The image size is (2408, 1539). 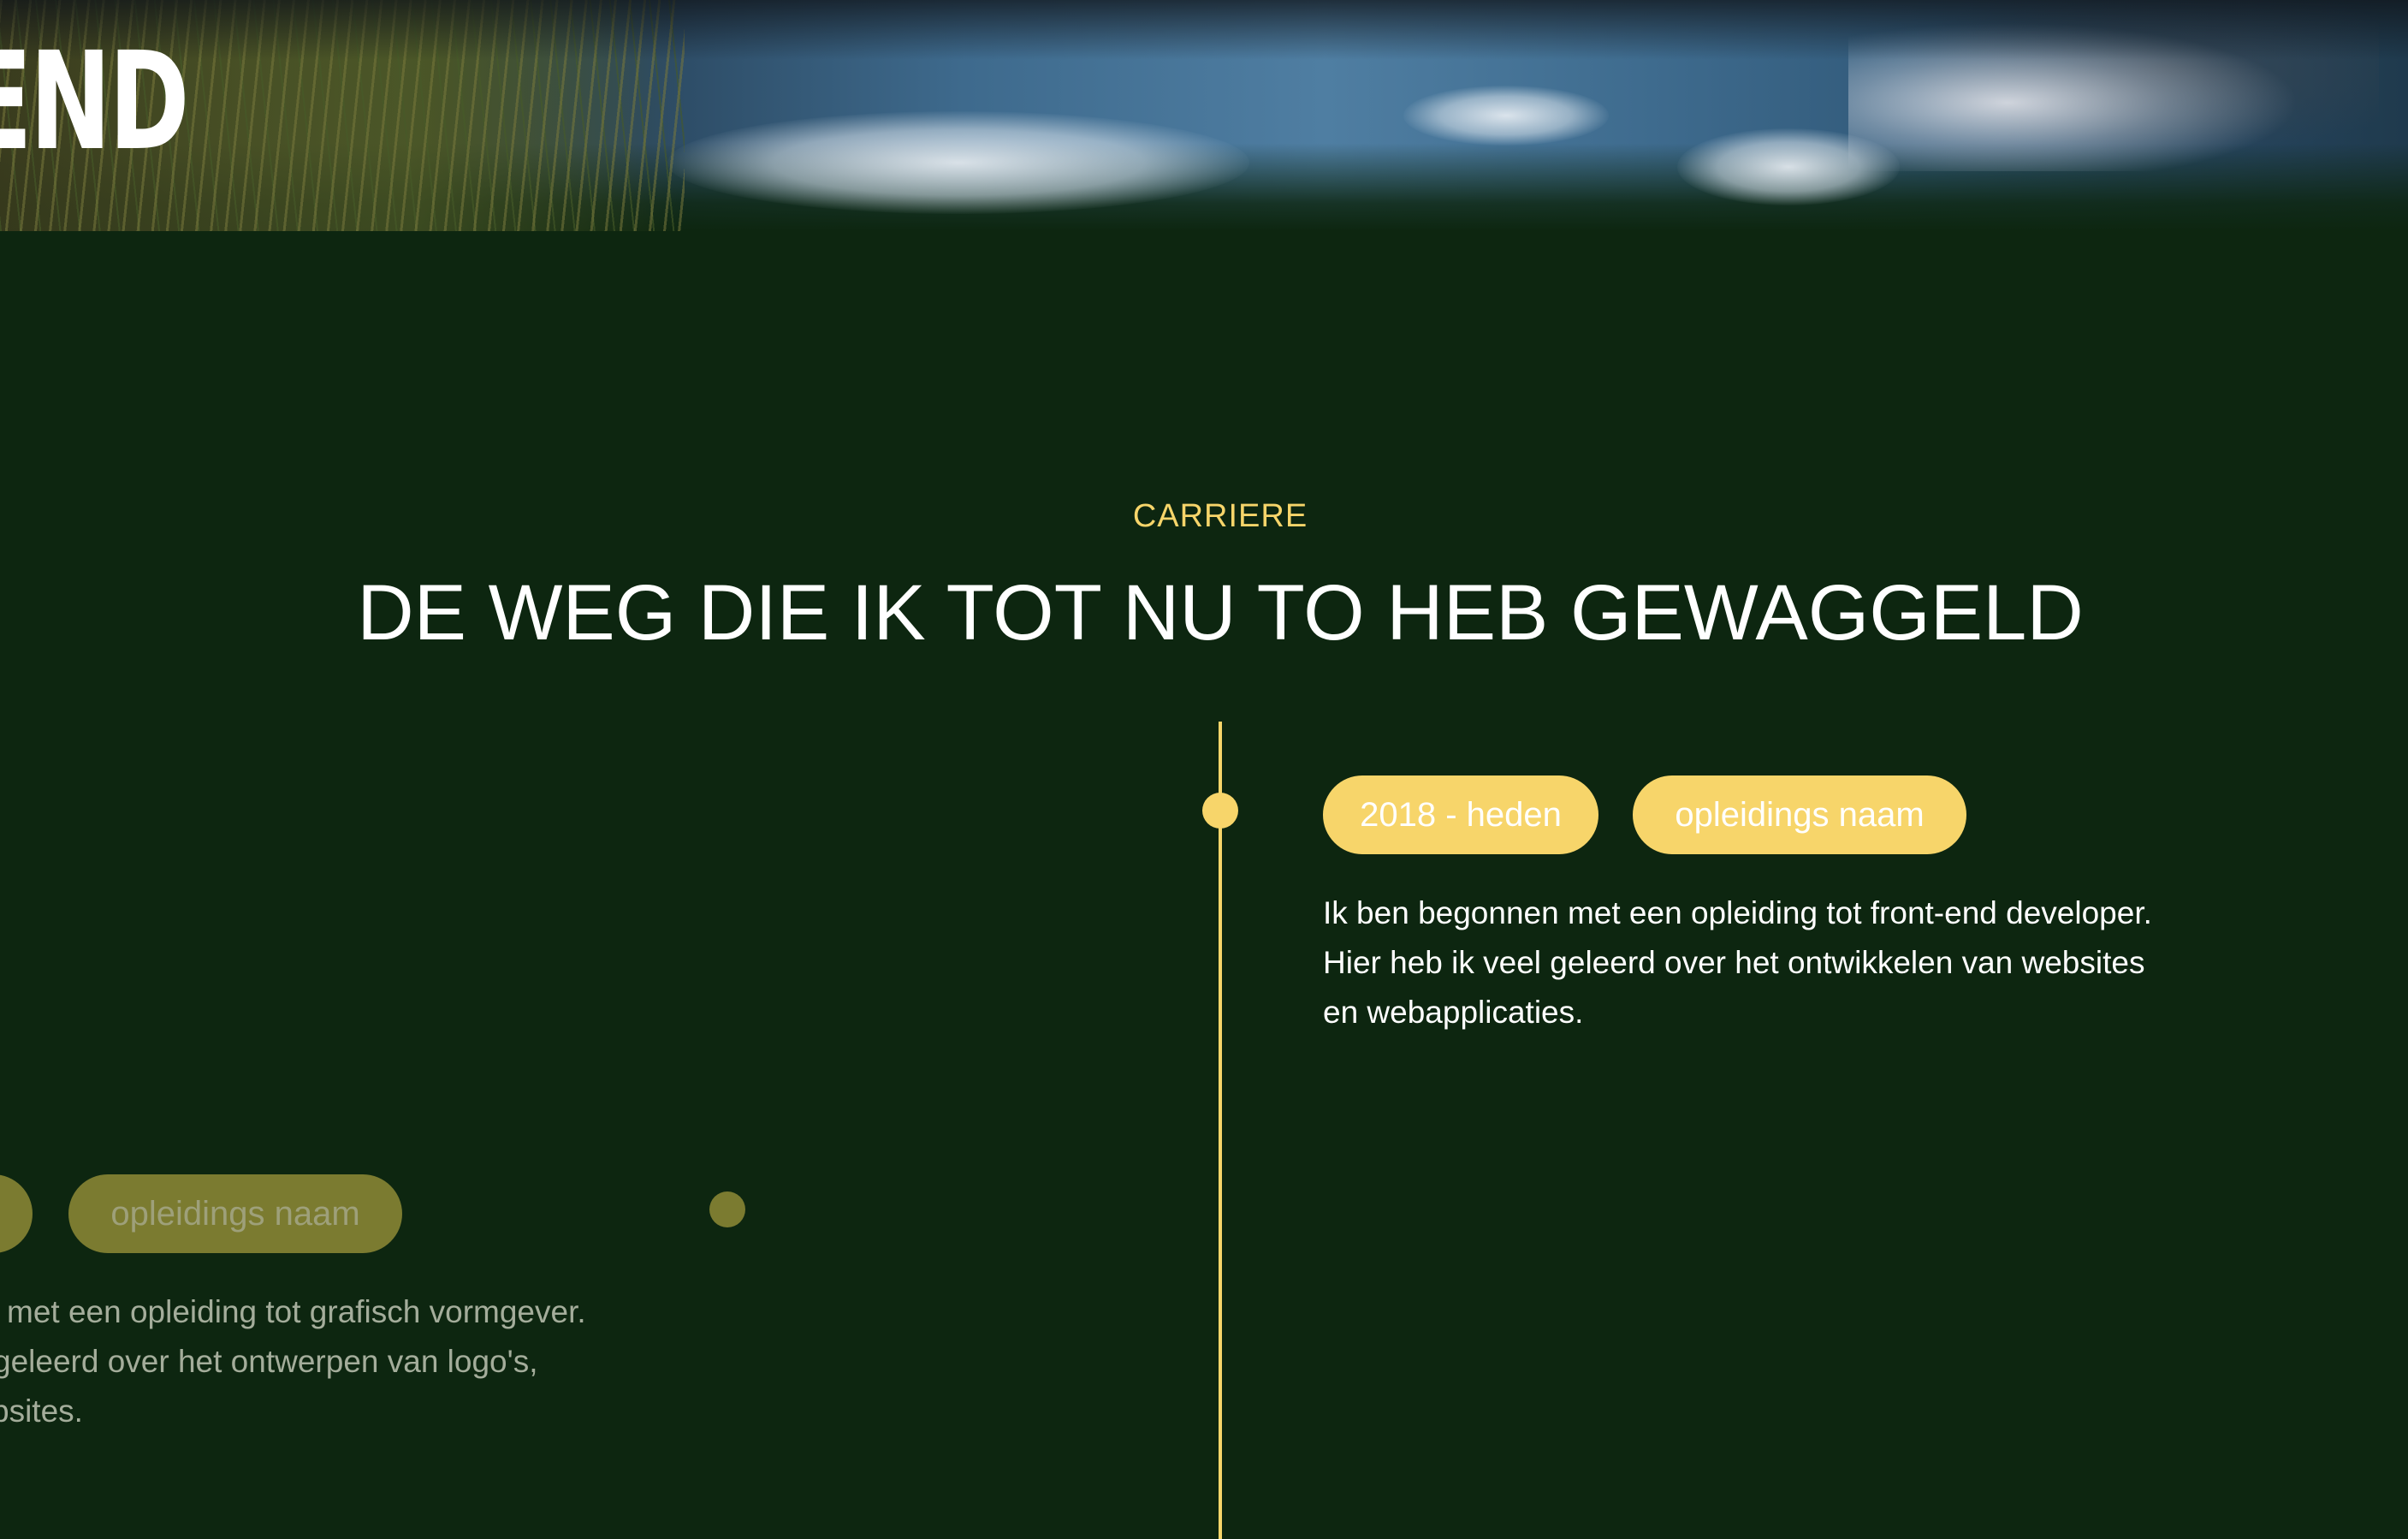 I want to click on description-line: geleerd over het ontwerpen van logo's,, so click(x=269, y=1361).